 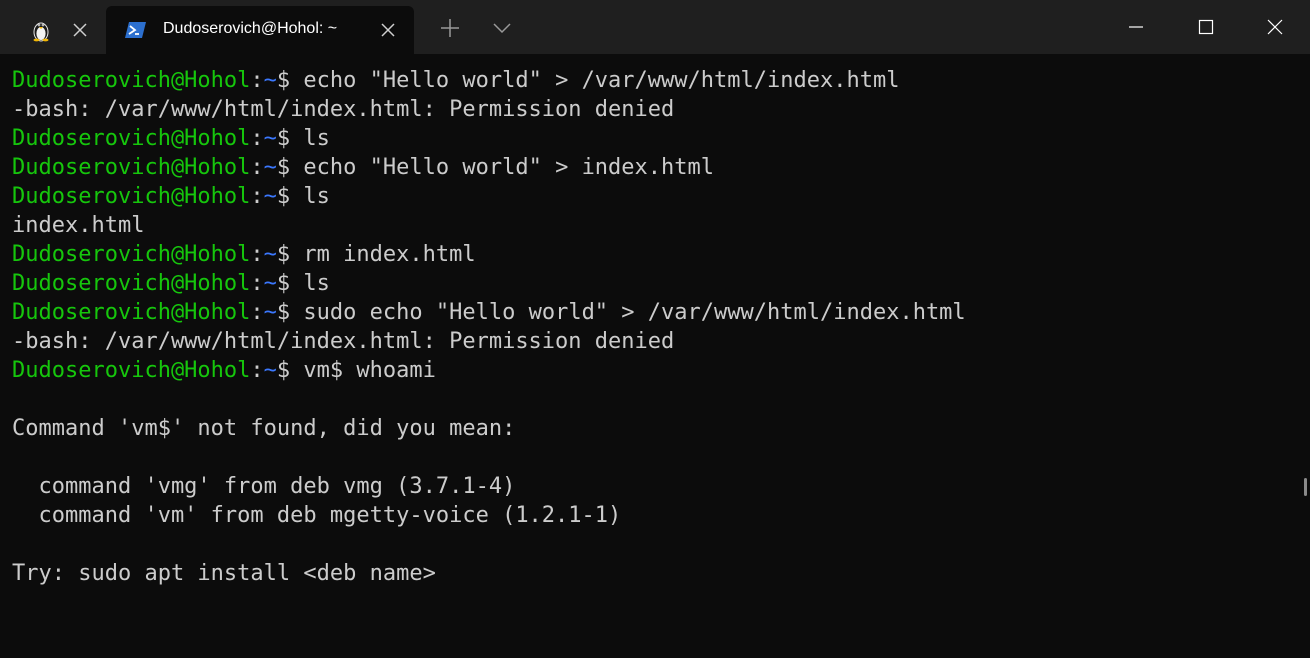 I want to click on command-text: vm$ whoami, so click(x=363, y=370).